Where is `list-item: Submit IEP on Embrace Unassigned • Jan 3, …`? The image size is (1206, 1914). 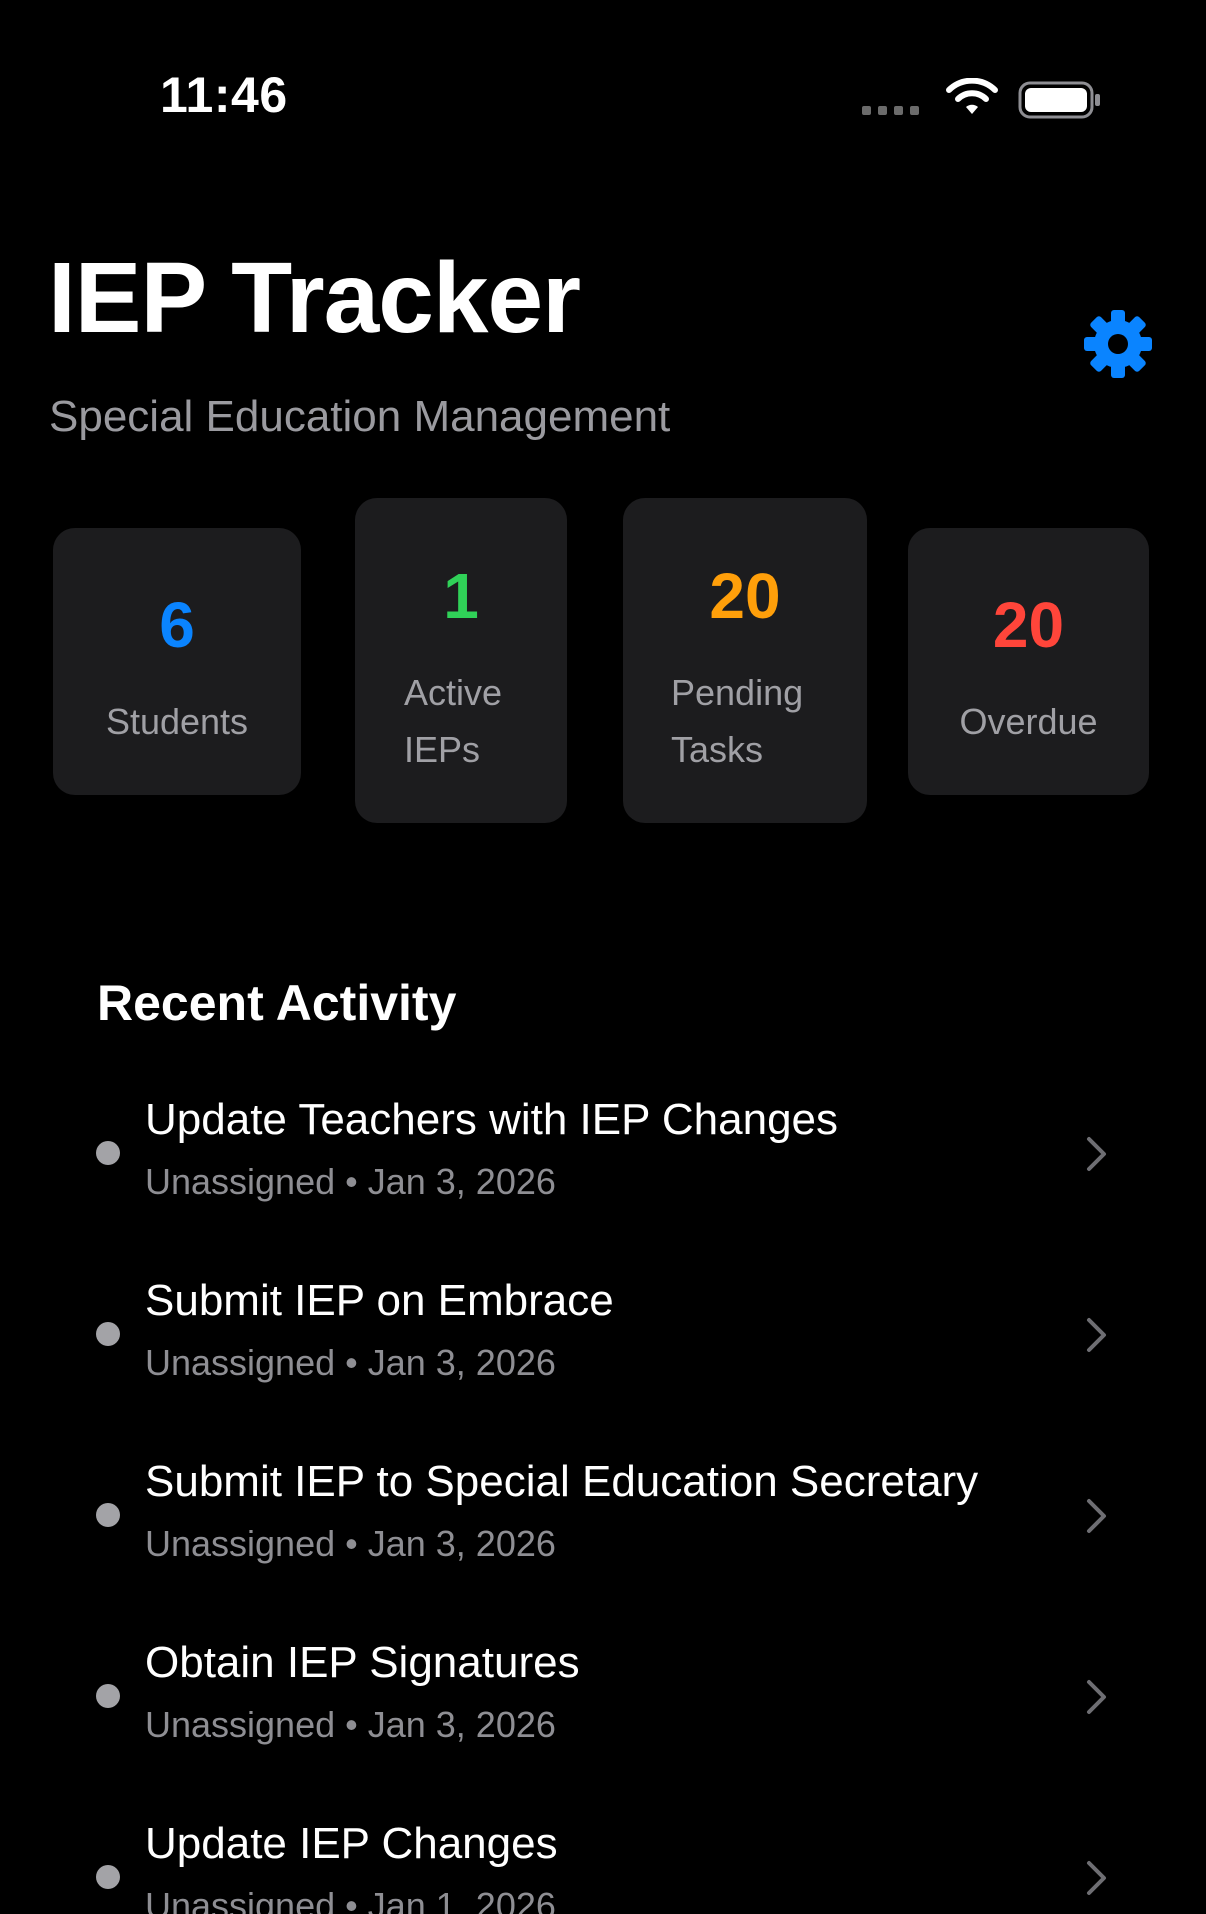 list-item: Submit IEP on Embrace Unassigned • Jan 3, … is located at coordinates (605, 1355).